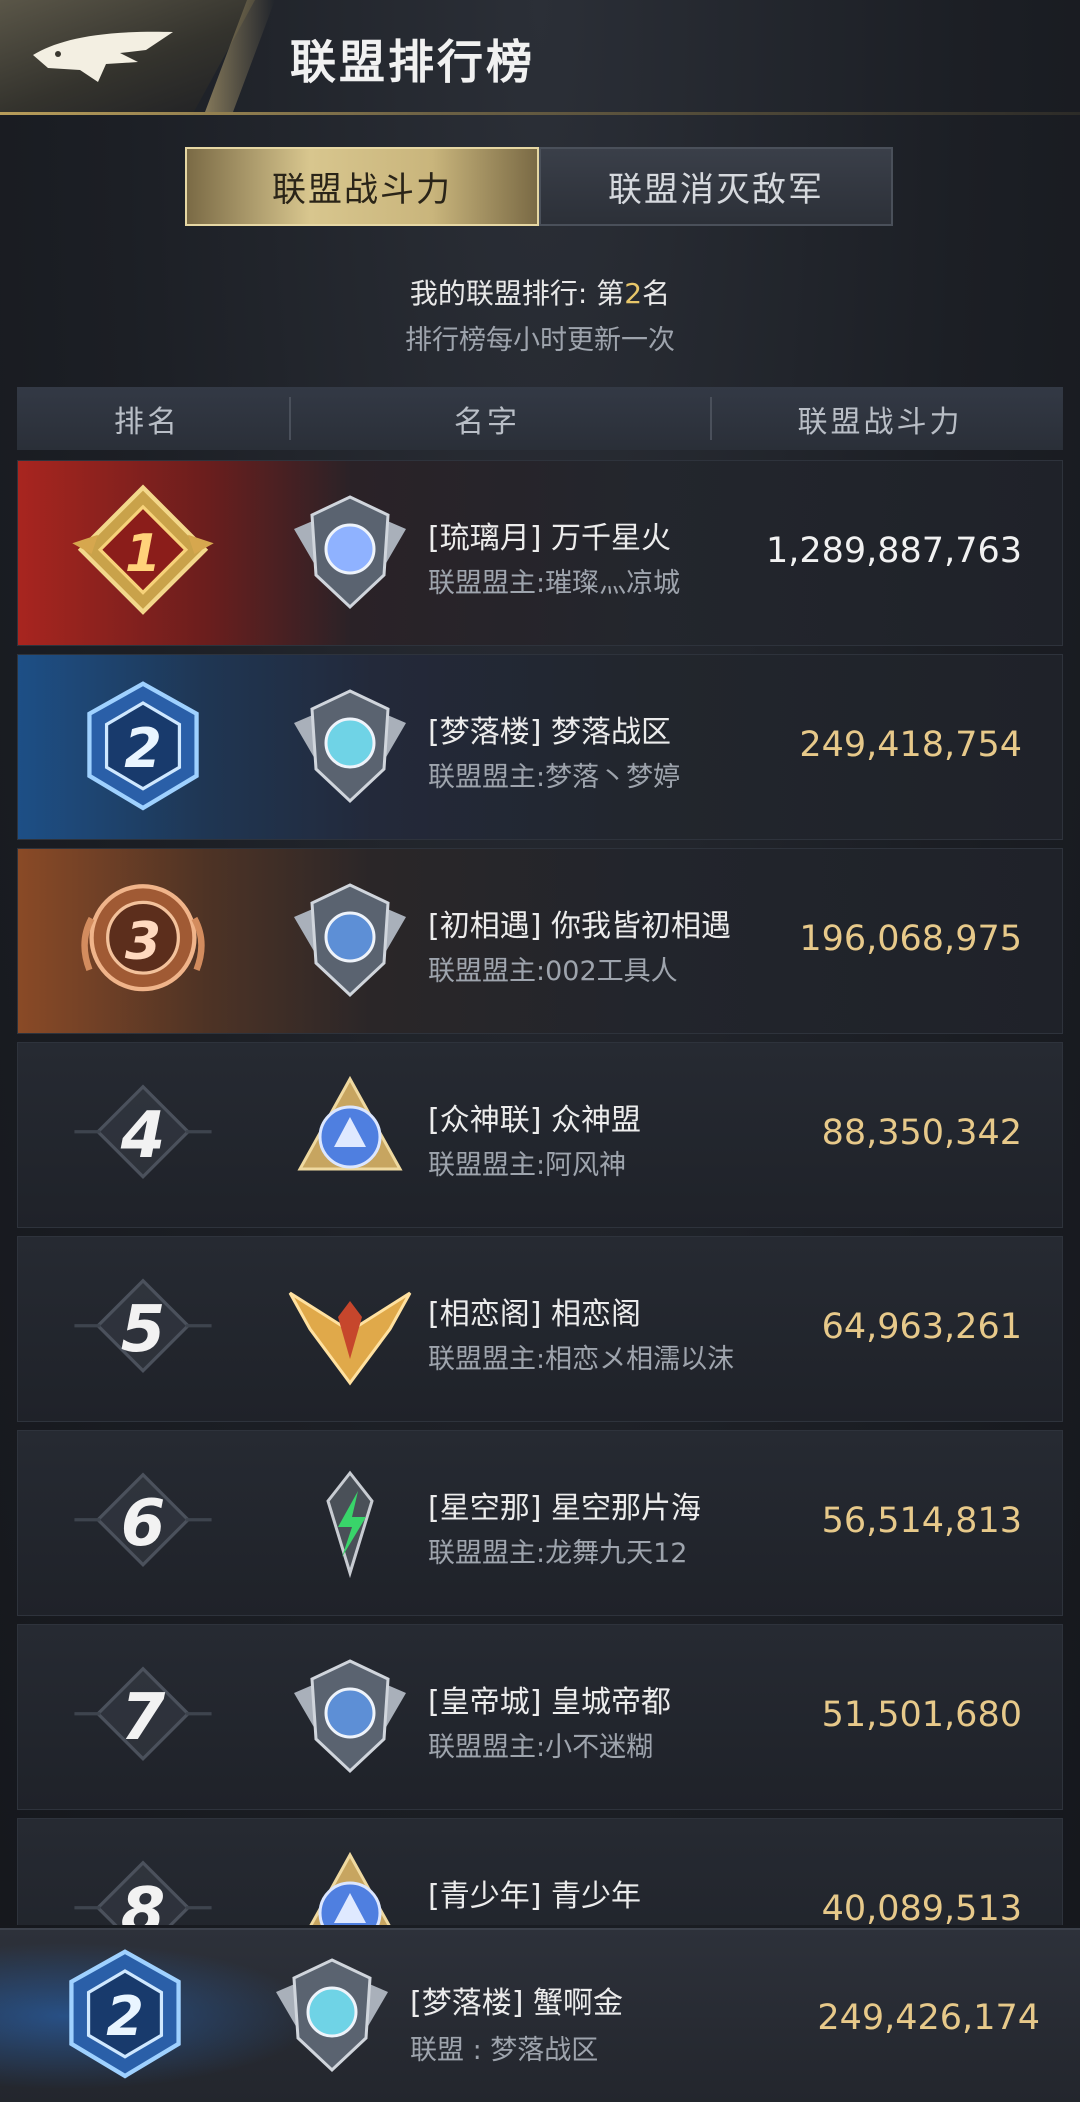 This screenshot has width=1080, height=2102. What do you see at coordinates (910, 745) in the screenshot?
I see `alliance-power: 249,418,754` at bounding box center [910, 745].